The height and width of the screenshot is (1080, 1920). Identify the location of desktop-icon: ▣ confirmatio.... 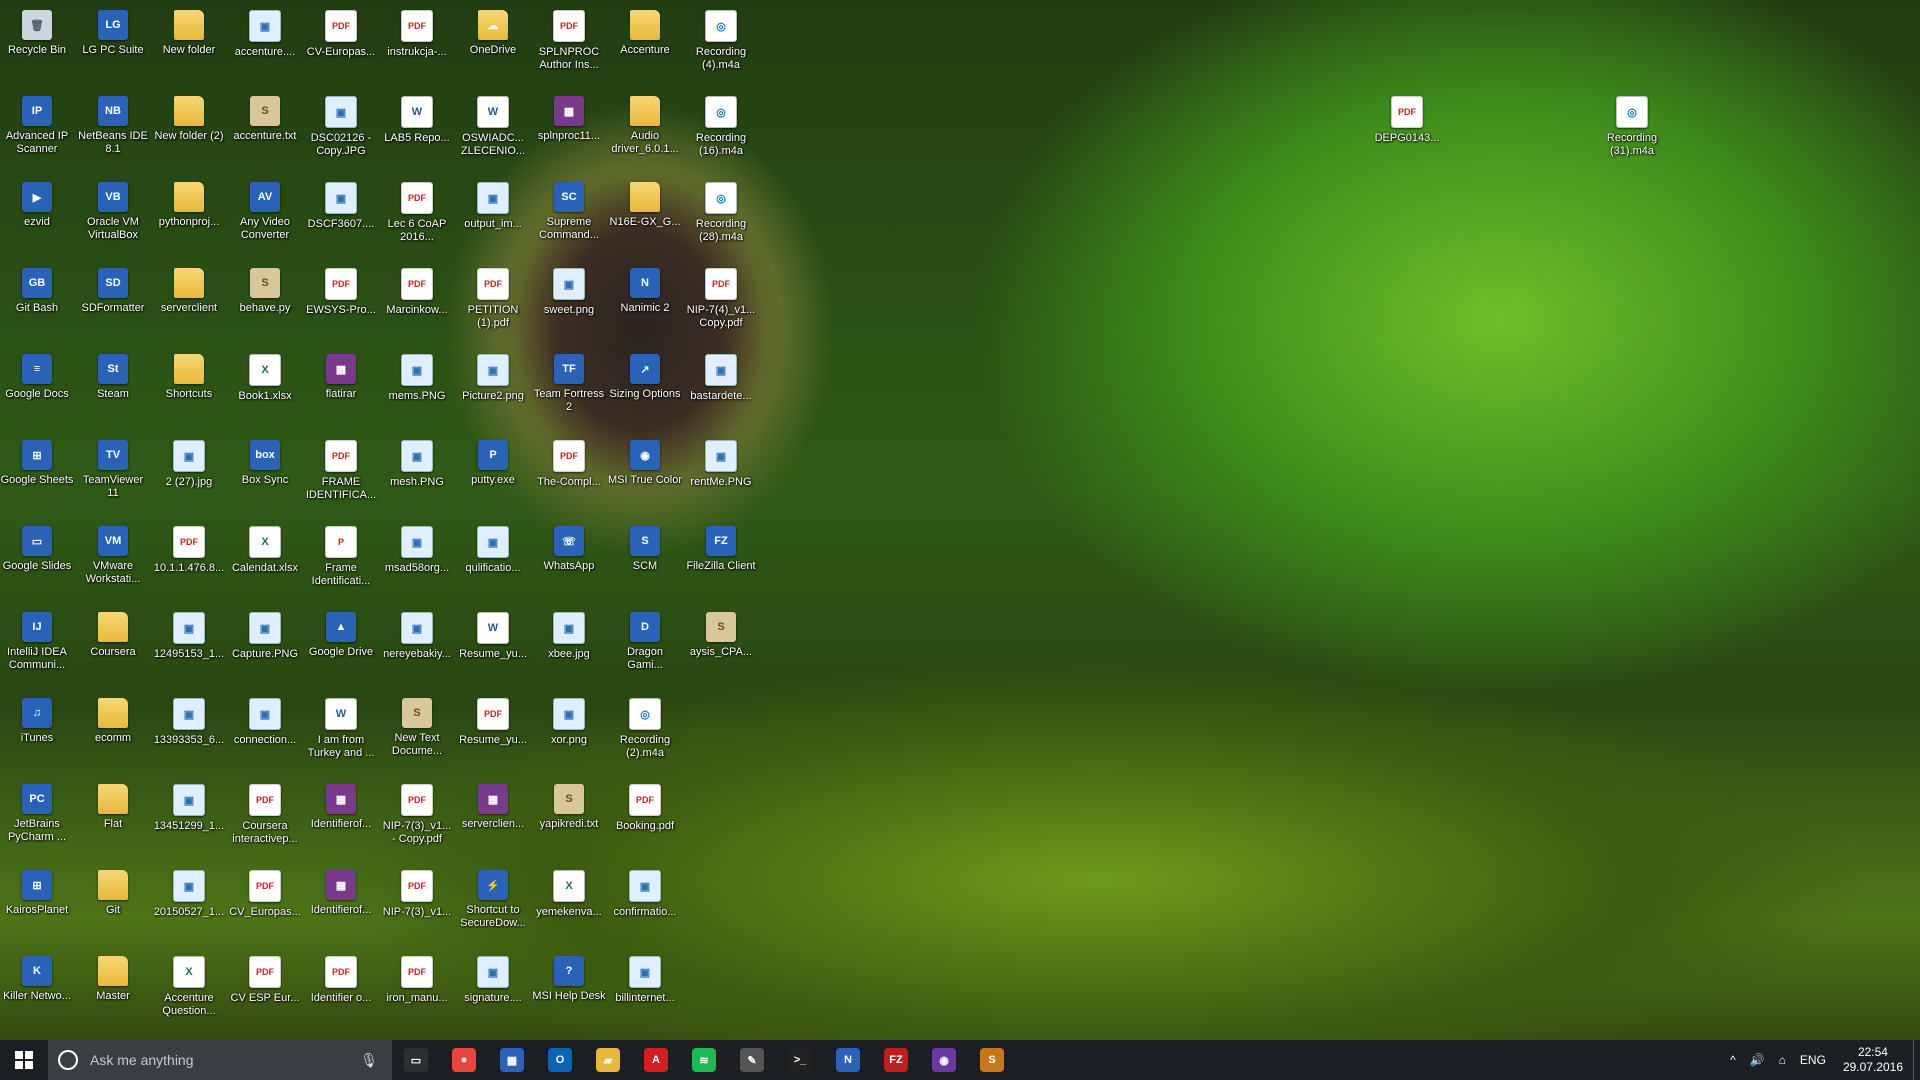
(645, 906).